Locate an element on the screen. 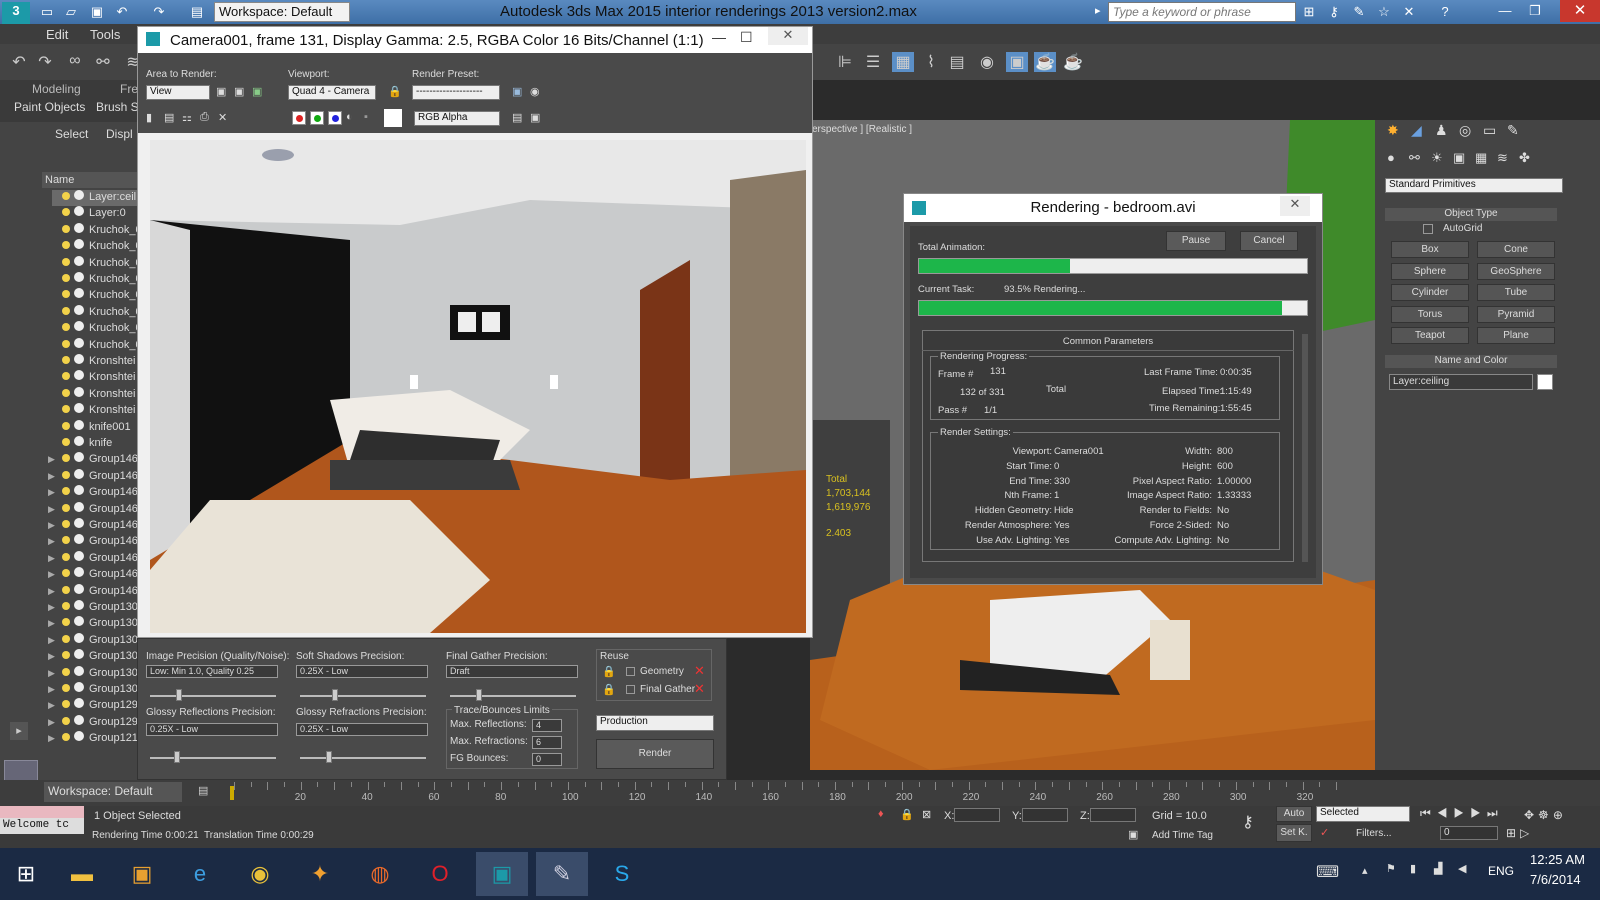 The image size is (1600, 900). key-mode-icon: ✓ is located at coordinates (1324, 832).